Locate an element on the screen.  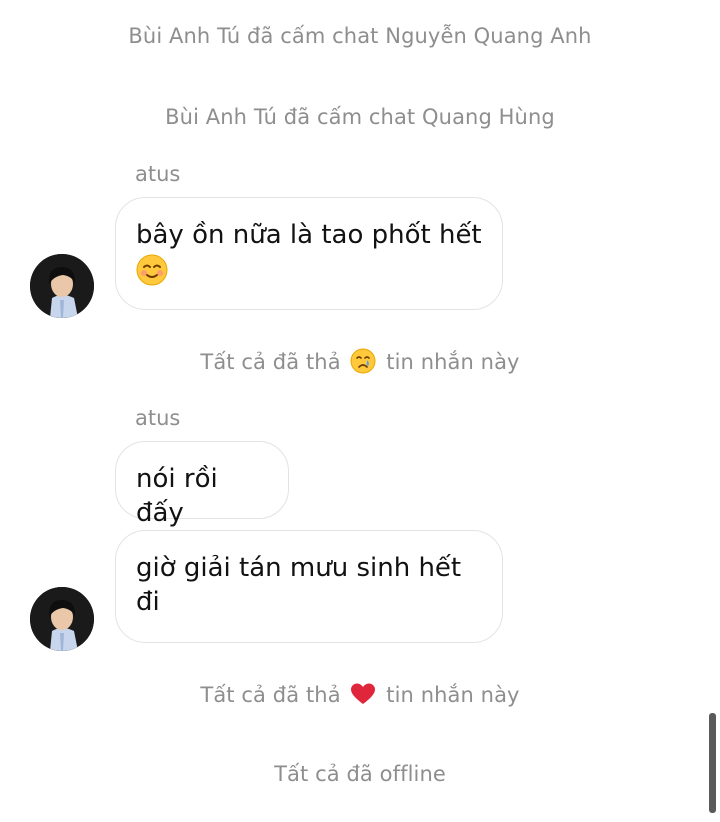
system-message-ban-2: Bùi Anh Tú đã cấm chat Quang Hùng is located at coordinates (360, 117).